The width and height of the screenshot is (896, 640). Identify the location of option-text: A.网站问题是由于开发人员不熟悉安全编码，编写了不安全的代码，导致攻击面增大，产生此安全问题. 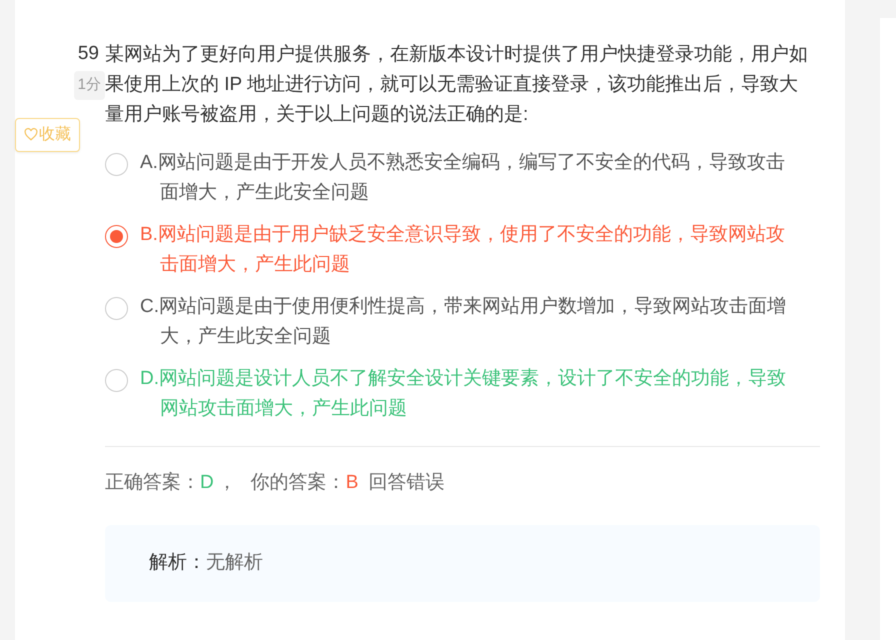
(465, 178).